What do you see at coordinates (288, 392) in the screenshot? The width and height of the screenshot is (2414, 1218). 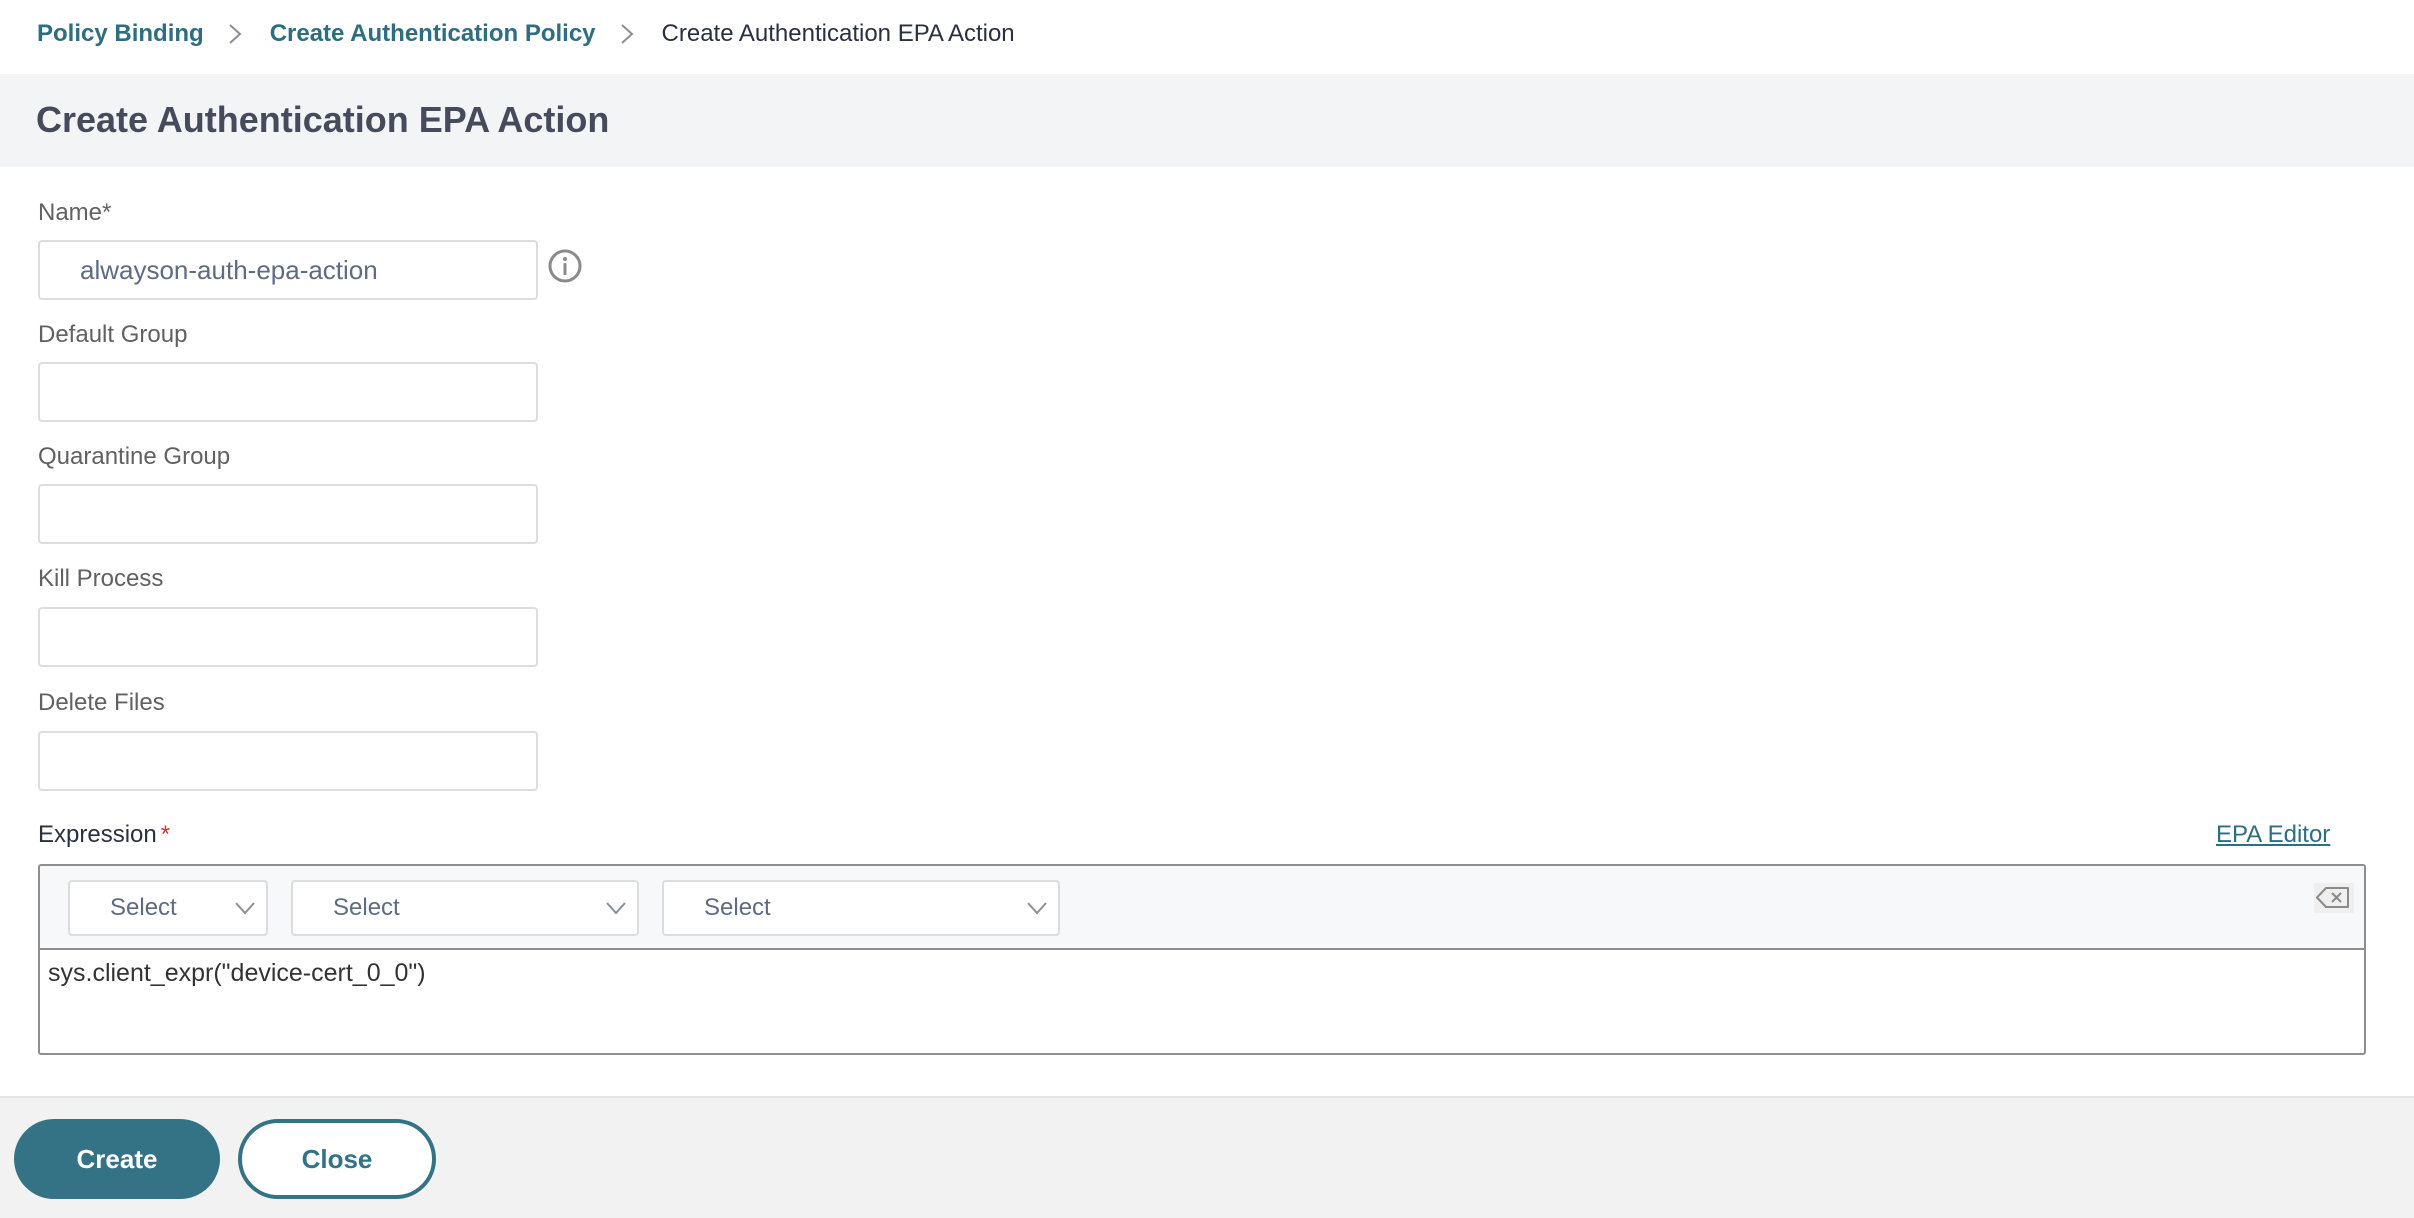 I see `default-group-input` at bounding box center [288, 392].